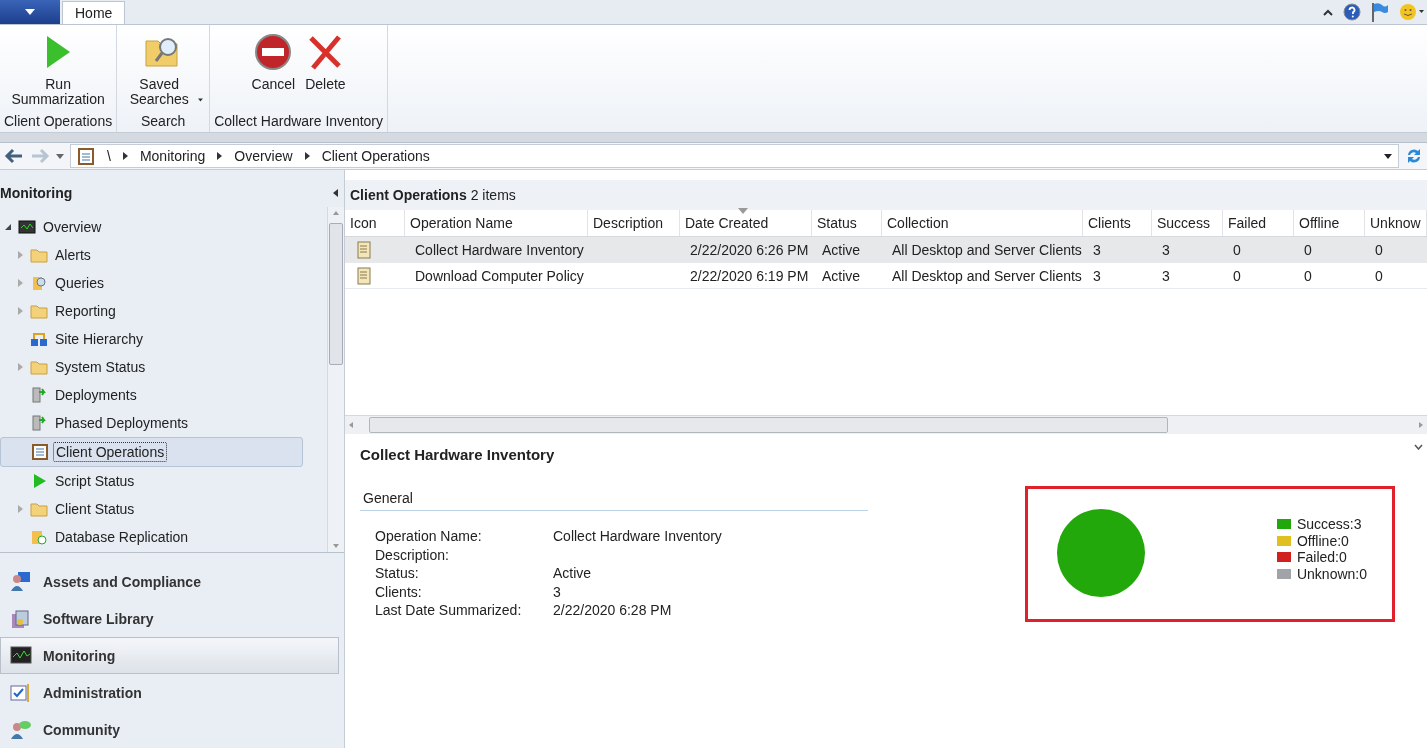  What do you see at coordinates (169, 655) in the screenshot?
I see `workspace-button: Monitoring` at bounding box center [169, 655].